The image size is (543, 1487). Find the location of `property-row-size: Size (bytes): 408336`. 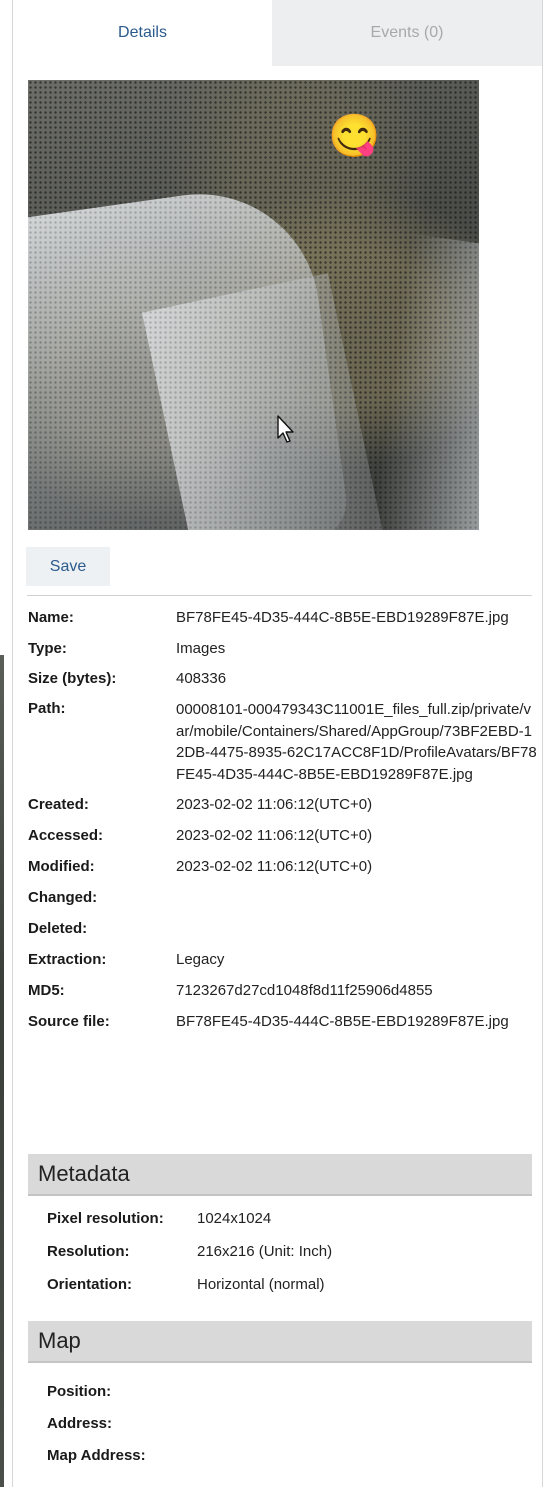

property-row-size: Size (bytes): 408336 is located at coordinates (283, 679).